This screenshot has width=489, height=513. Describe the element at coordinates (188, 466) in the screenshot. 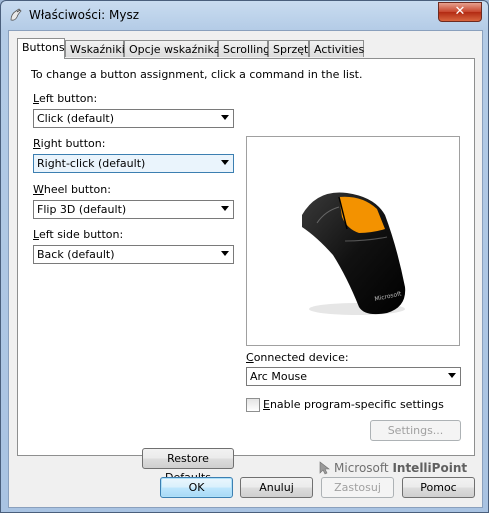

I see `restore-defaults-button: Restore Defaults` at that location.